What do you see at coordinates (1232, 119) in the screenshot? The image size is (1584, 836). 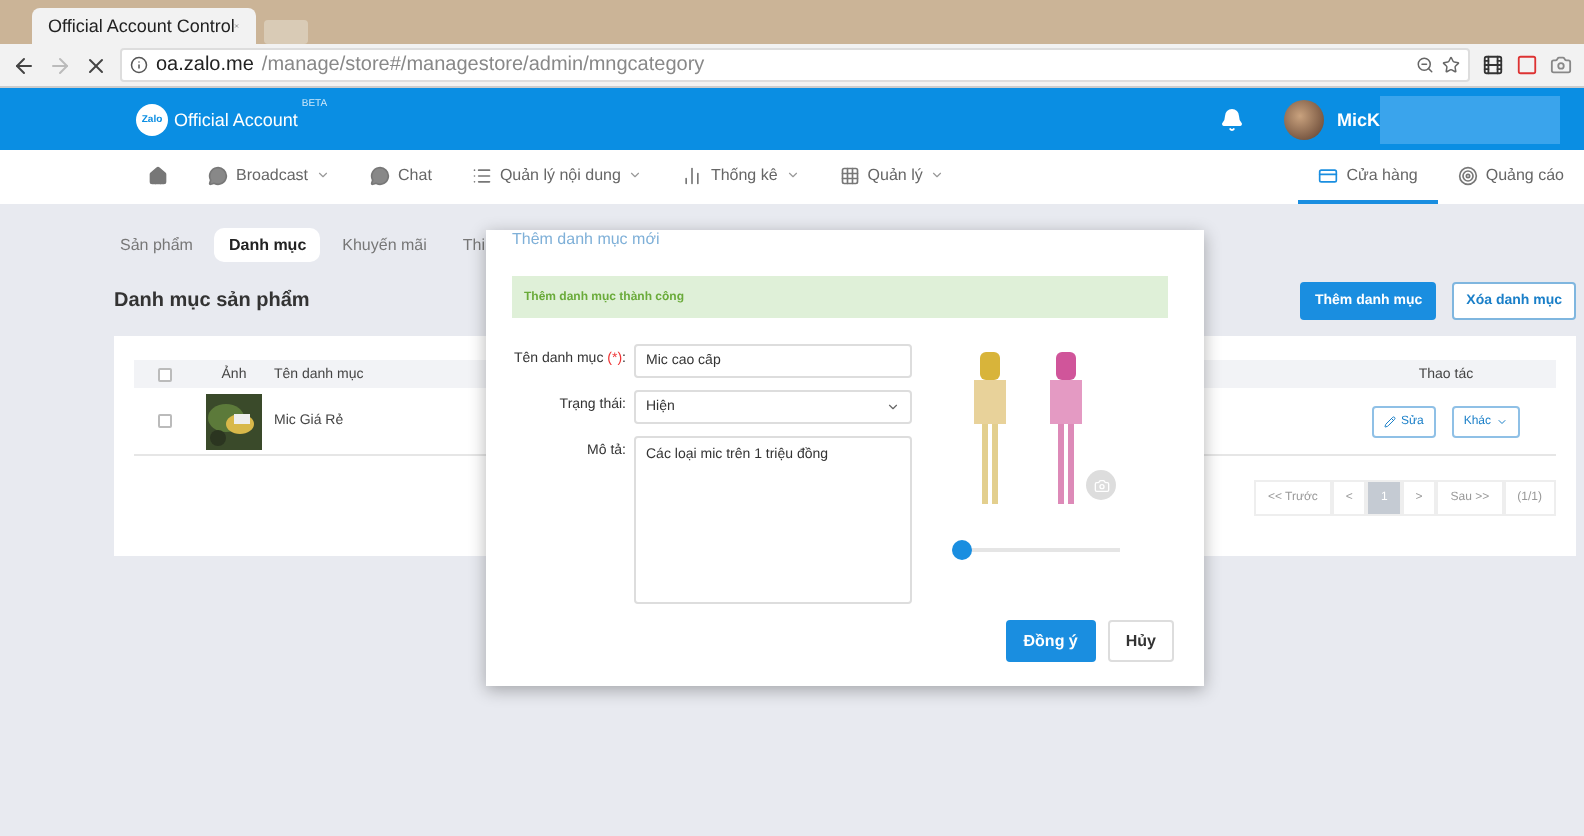 I see `bell-icon` at bounding box center [1232, 119].